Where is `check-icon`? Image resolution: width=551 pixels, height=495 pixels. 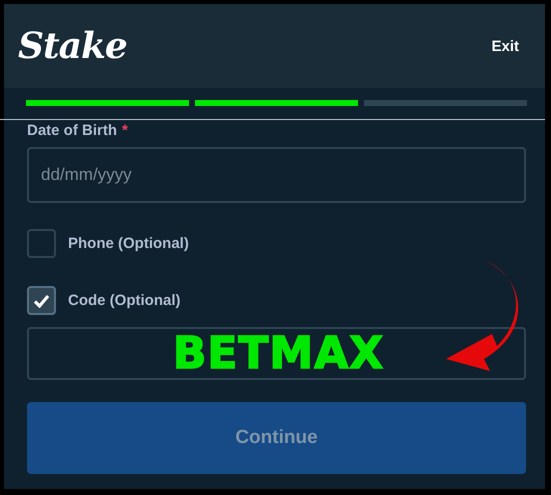 check-icon is located at coordinates (41, 301).